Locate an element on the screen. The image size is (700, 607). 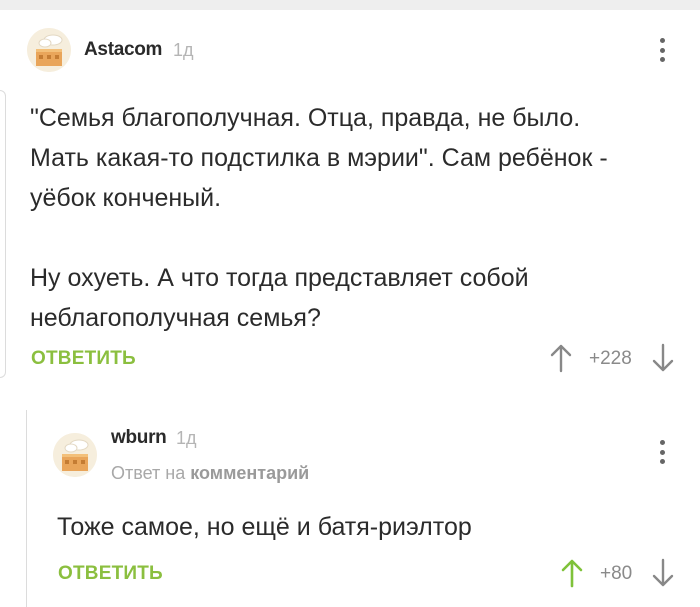
comment-line: Тоже самое, но ещё и батя-риэлтор is located at coordinates (264, 527).